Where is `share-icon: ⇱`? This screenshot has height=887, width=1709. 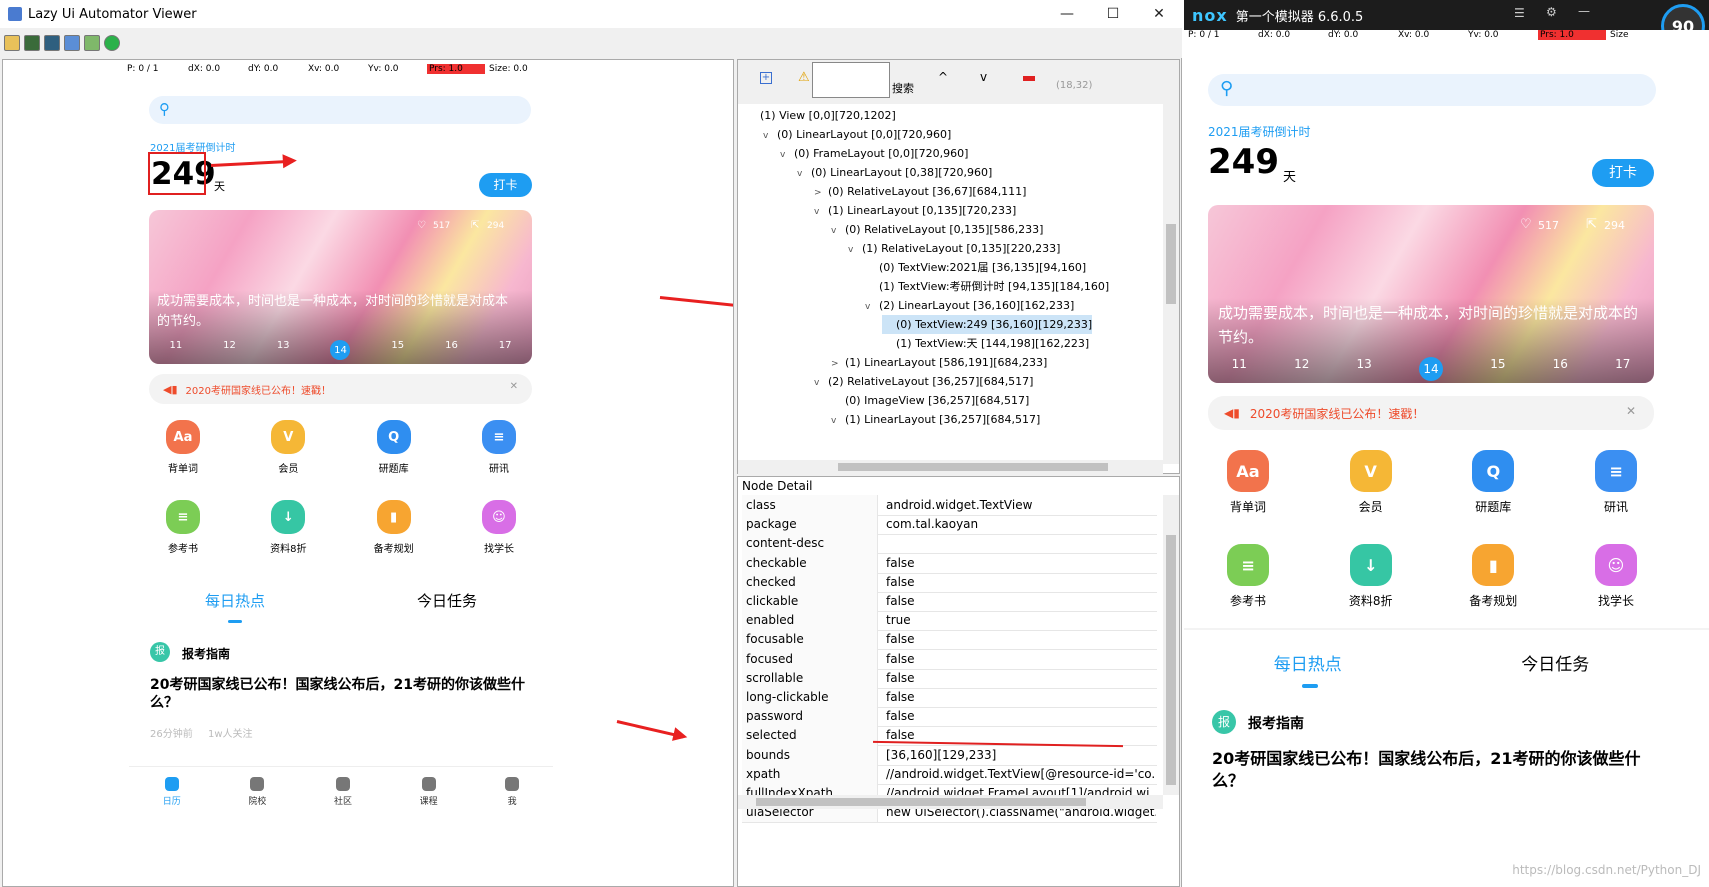
share-icon: ⇱ is located at coordinates (1591, 224).